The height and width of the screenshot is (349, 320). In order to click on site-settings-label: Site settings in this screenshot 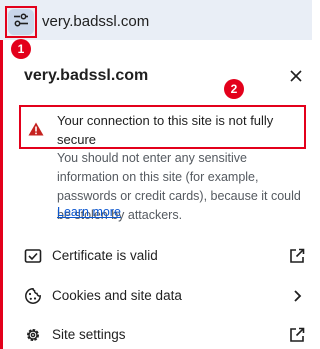, I will do `click(89, 334)`.